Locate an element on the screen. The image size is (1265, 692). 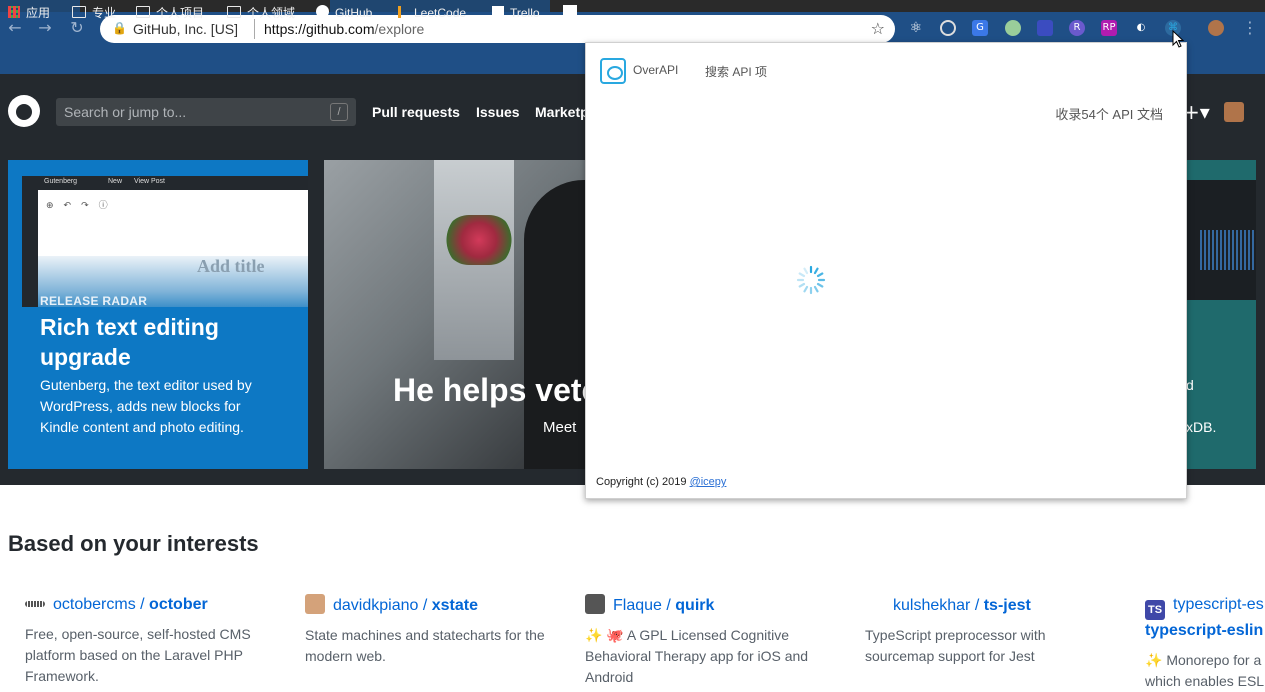
bookmark-folder: 个人领域 is located at coordinates (261, 13).